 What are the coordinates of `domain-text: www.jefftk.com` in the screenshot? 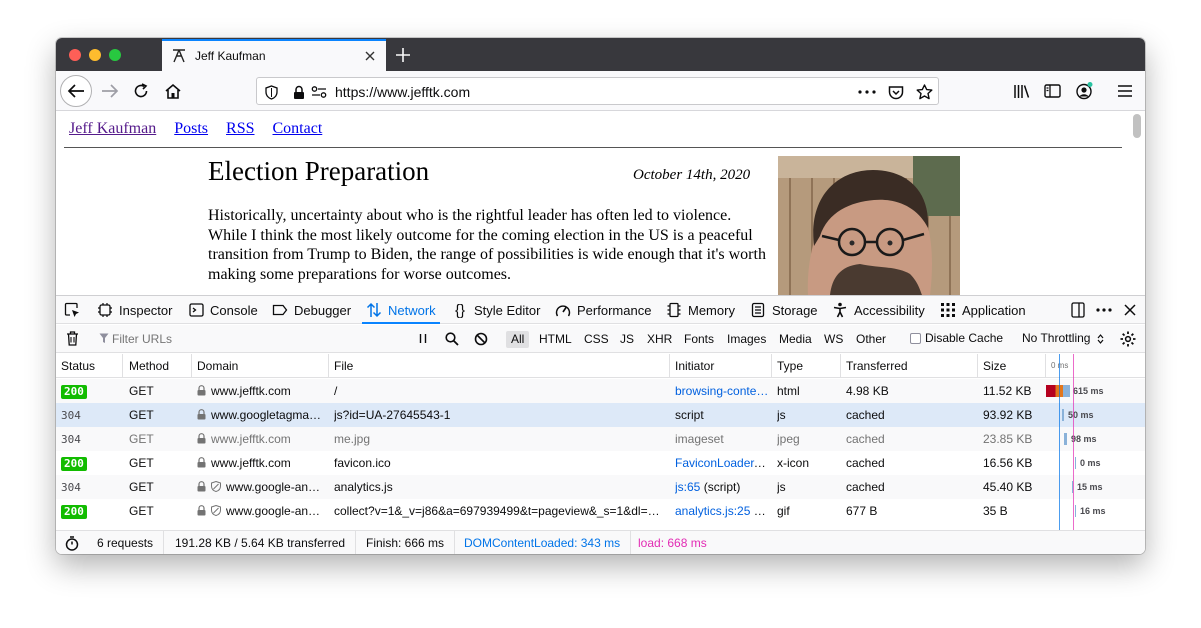 It's located at (251, 391).